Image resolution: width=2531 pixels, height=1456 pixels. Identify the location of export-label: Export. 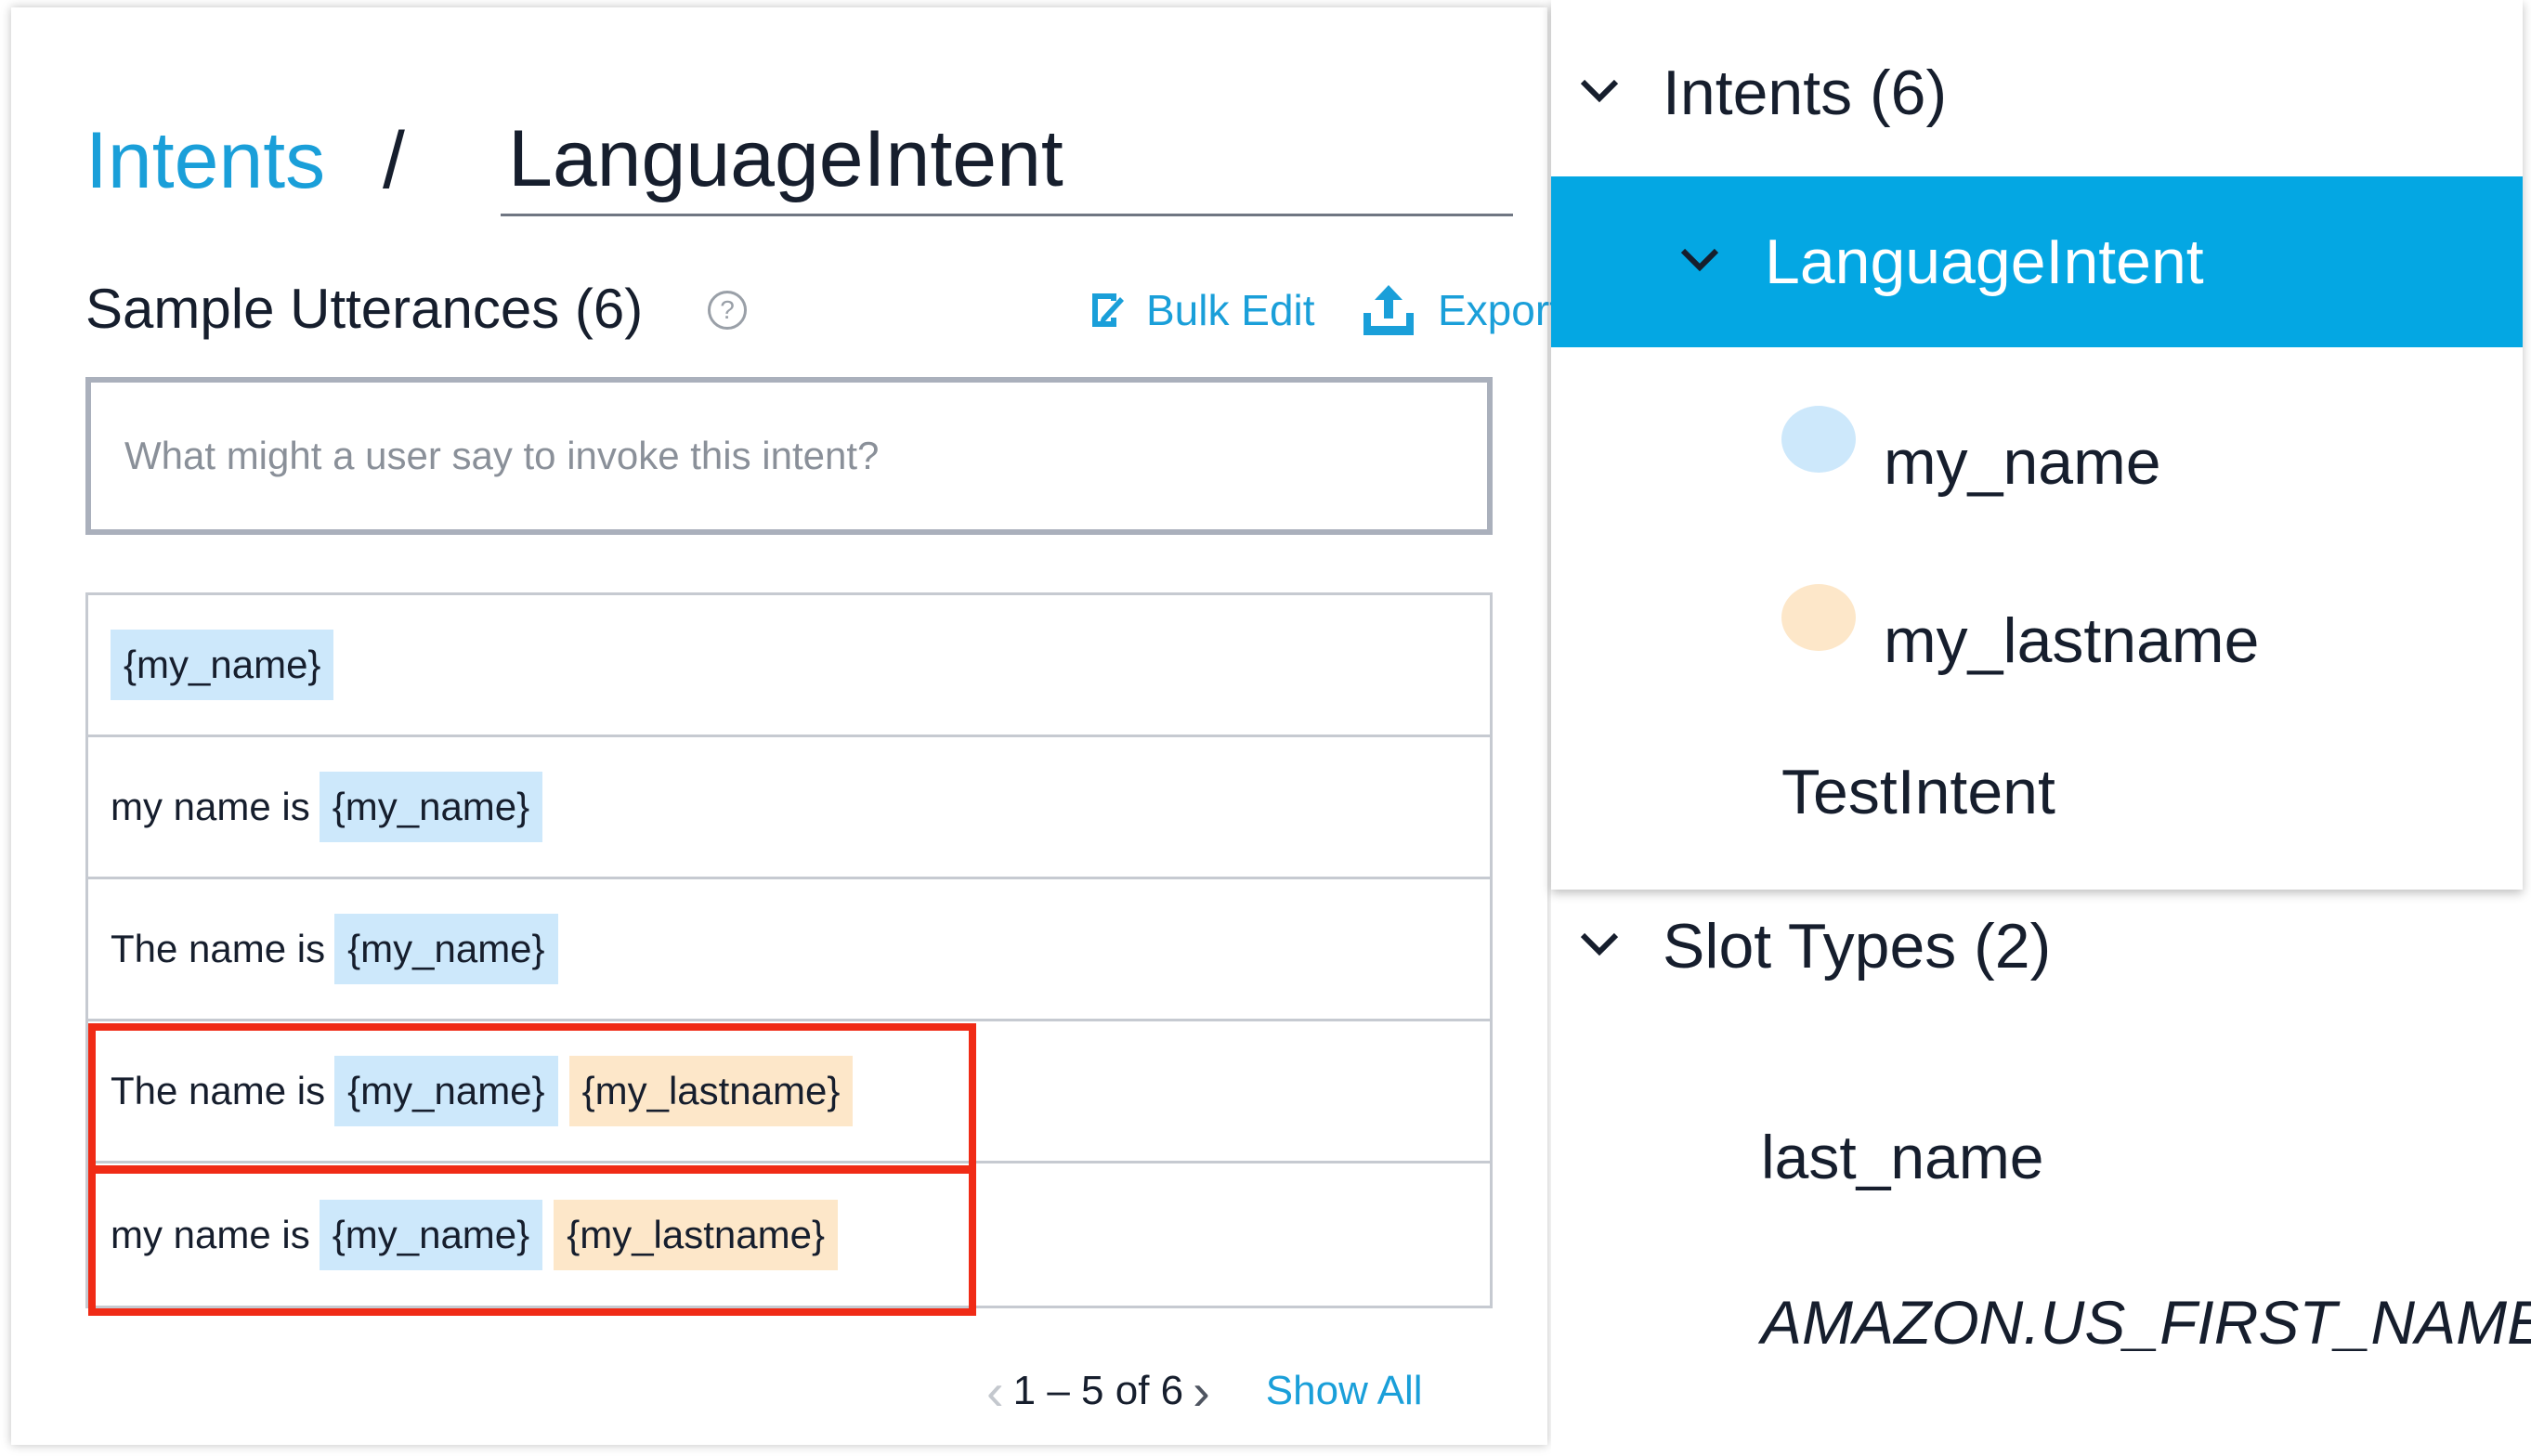
(1499, 310).